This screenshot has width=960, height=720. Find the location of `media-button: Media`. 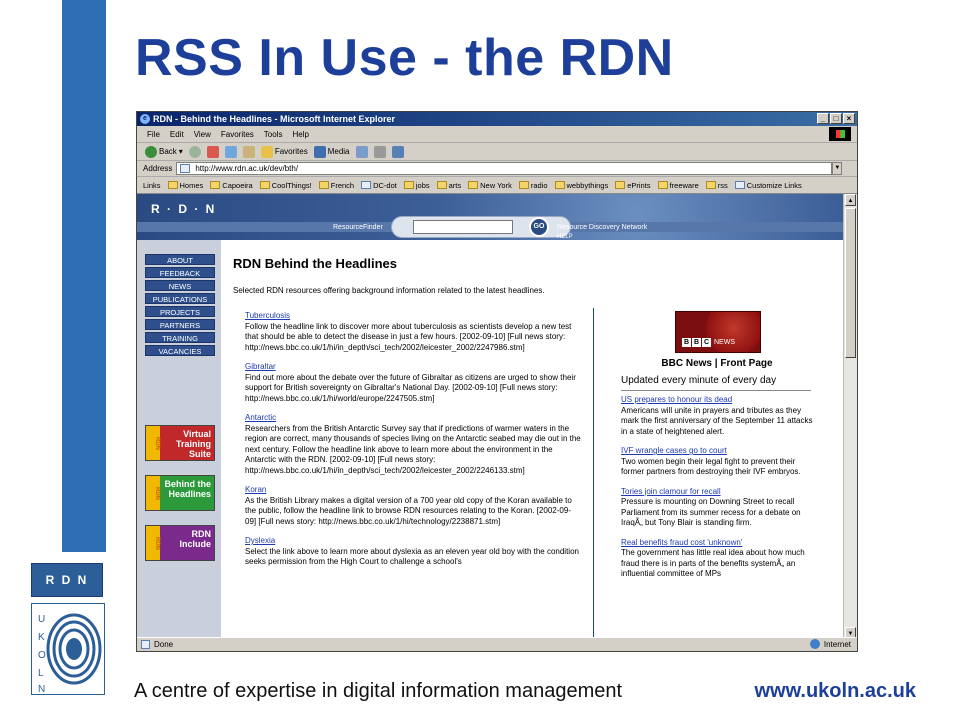

media-button: Media is located at coordinates (331, 151).